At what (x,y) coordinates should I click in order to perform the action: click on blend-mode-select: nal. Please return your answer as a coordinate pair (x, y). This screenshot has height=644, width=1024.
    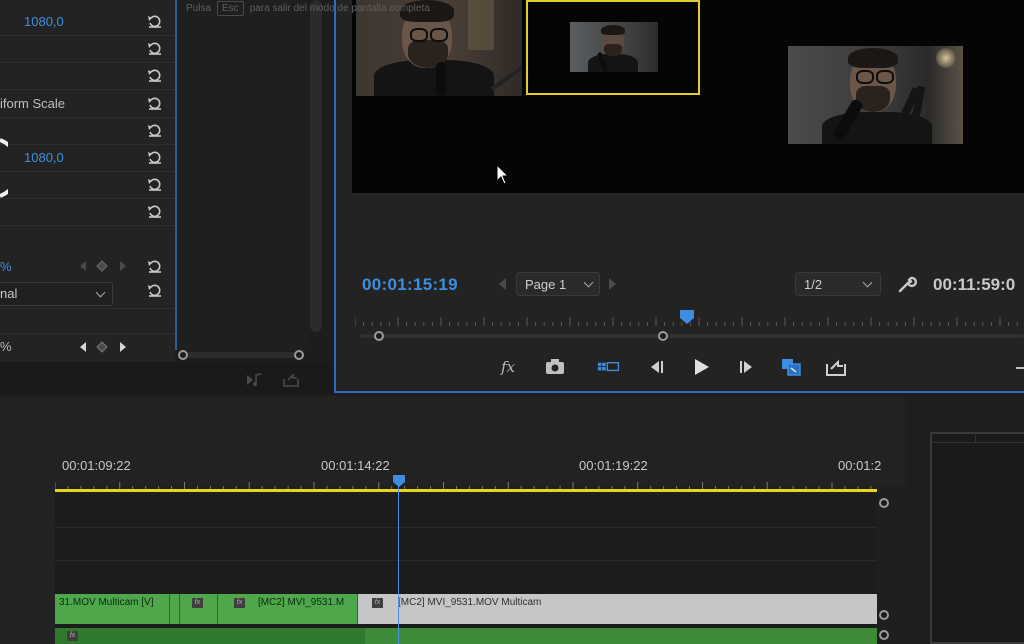
    Looking at the image, I should click on (56, 294).